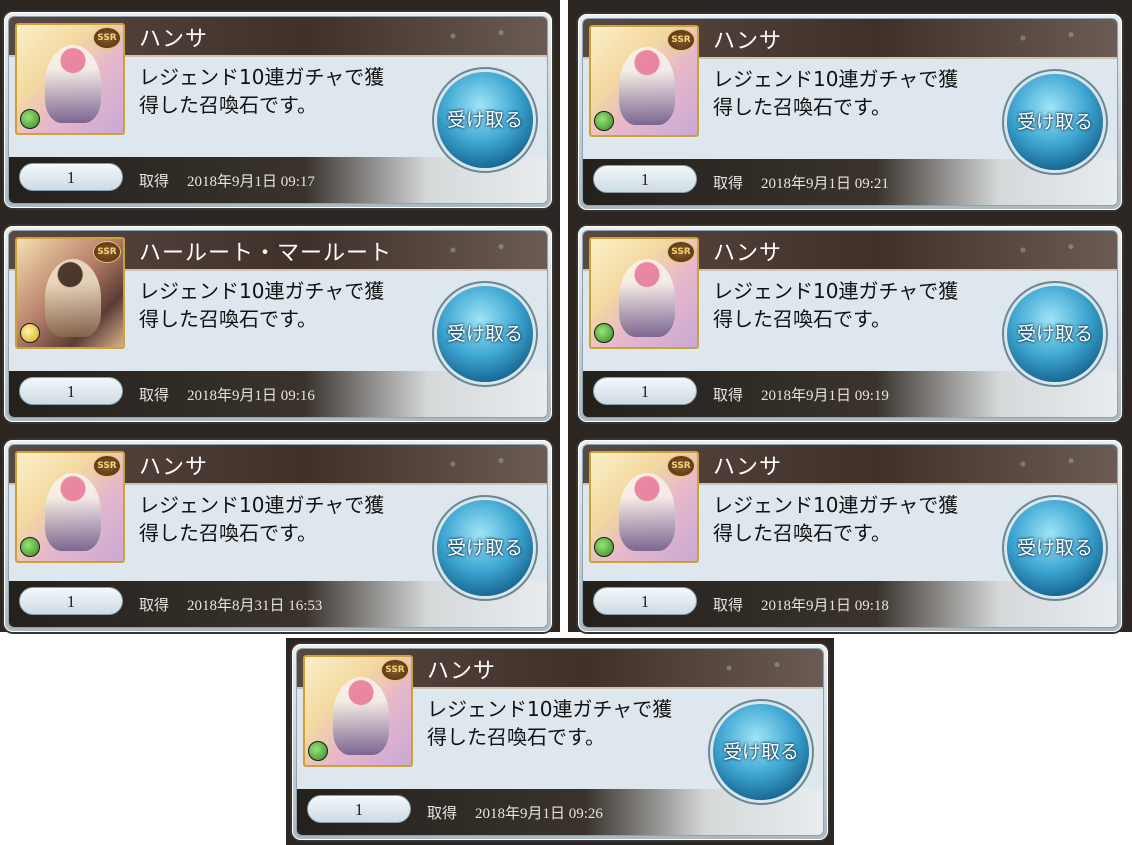 The image size is (1132, 845). What do you see at coordinates (30, 333) in the screenshot?
I see `light-element-icon` at bounding box center [30, 333].